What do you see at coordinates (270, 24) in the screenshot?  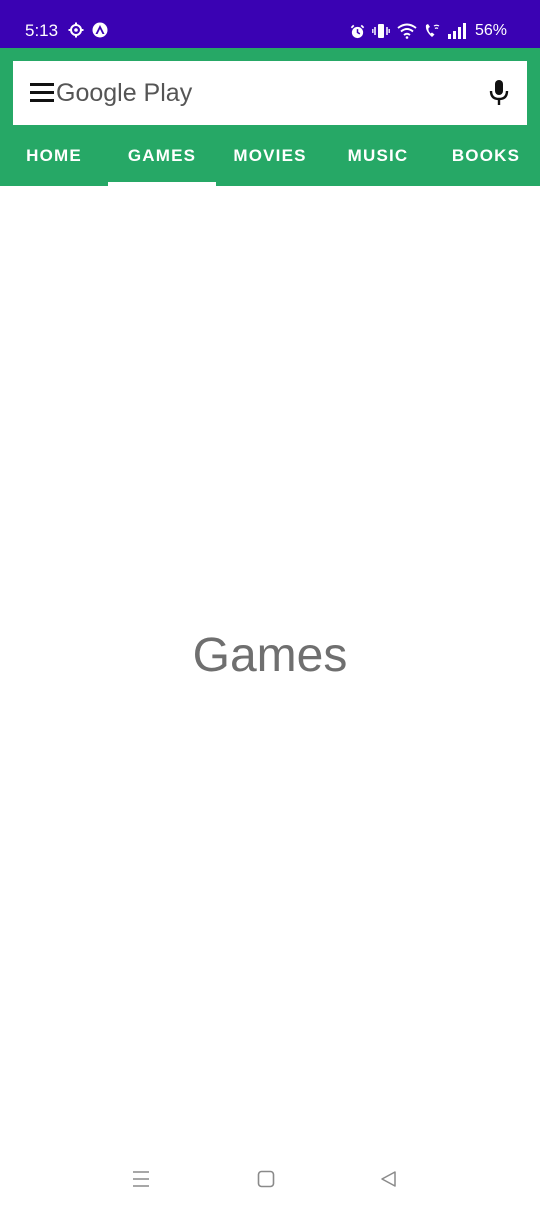 I see `status-bar: 5:13 56%` at bounding box center [270, 24].